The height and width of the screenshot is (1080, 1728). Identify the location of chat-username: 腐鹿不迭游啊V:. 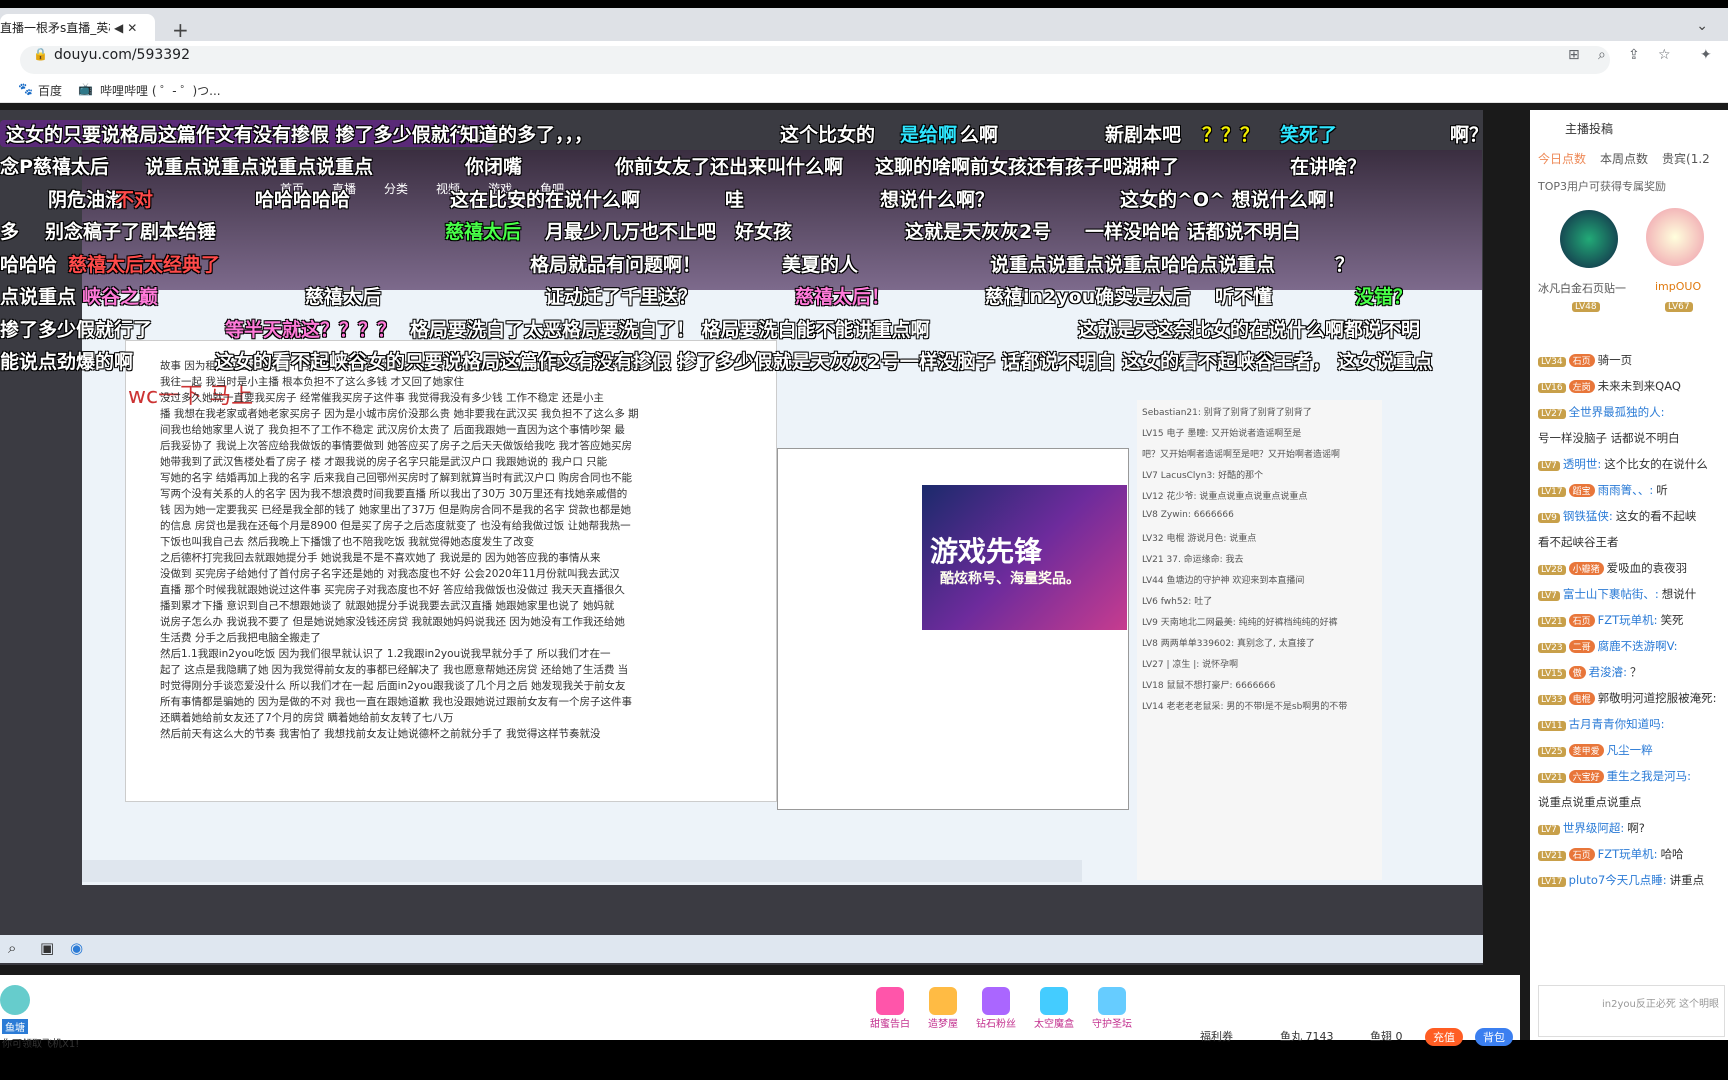
(1638, 646).